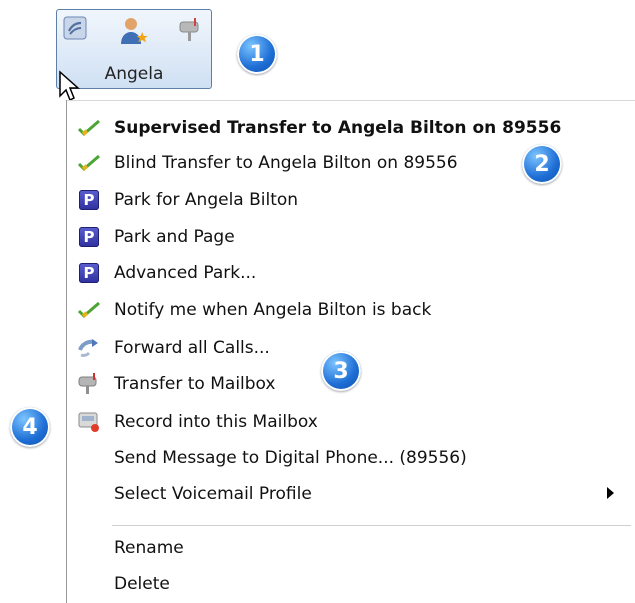  I want to click on menu-item-label: Select Voicemail Profile, so click(213, 494).